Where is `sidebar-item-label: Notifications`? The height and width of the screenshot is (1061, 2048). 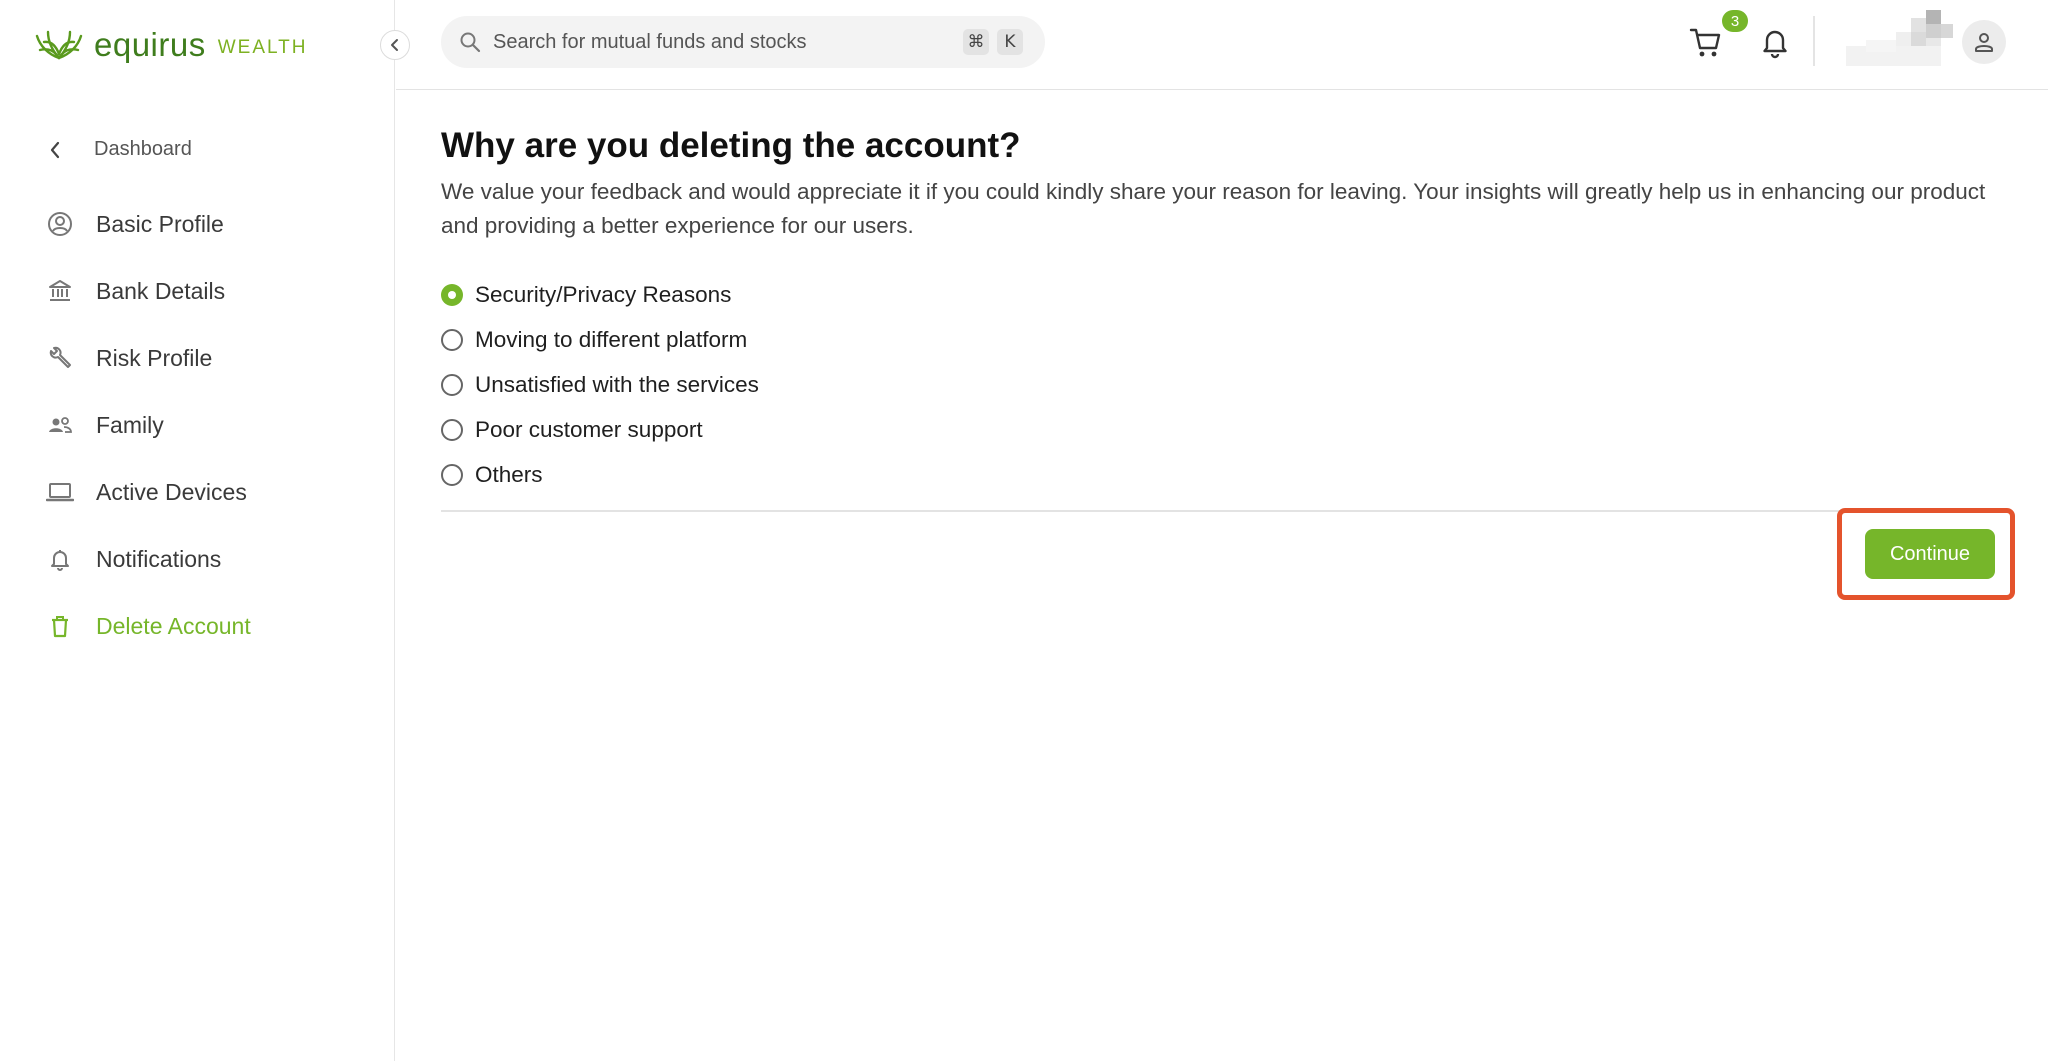 sidebar-item-label: Notifications is located at coordinates (159, 558).